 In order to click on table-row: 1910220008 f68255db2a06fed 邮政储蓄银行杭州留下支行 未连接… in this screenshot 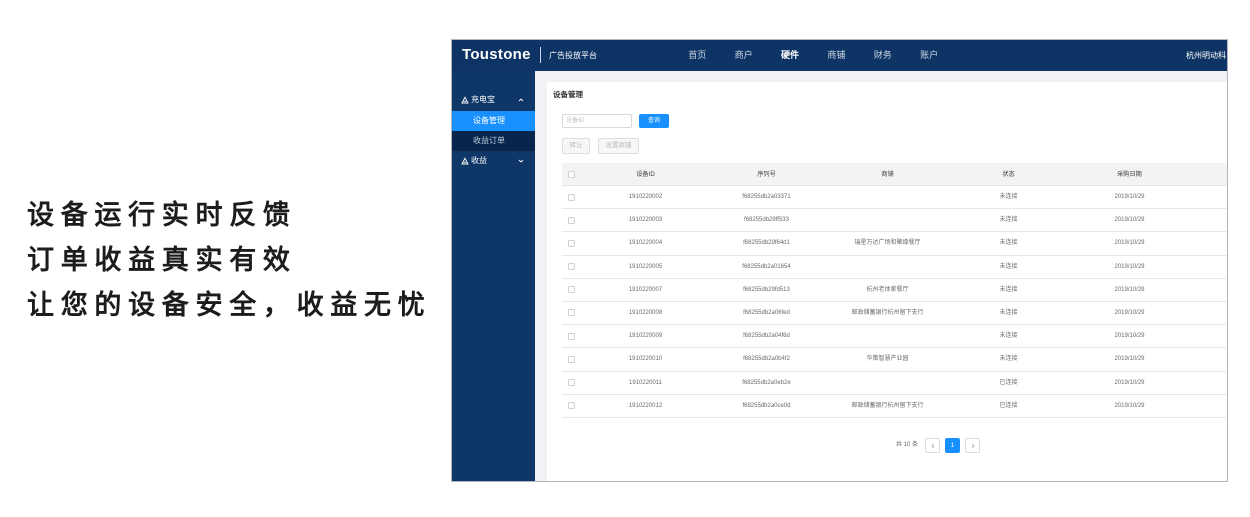, I will do `click(894, 314)`.